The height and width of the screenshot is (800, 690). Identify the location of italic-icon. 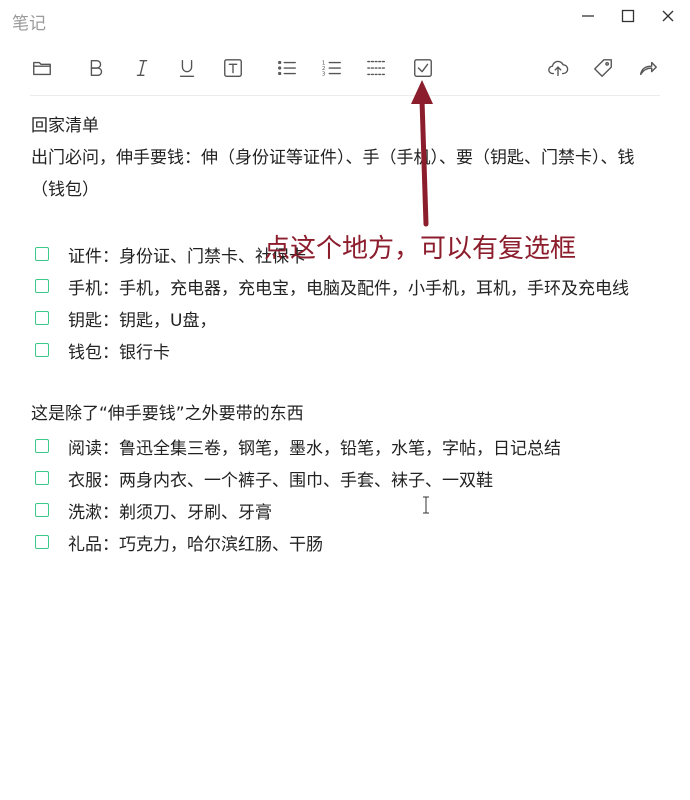
(142, 68).